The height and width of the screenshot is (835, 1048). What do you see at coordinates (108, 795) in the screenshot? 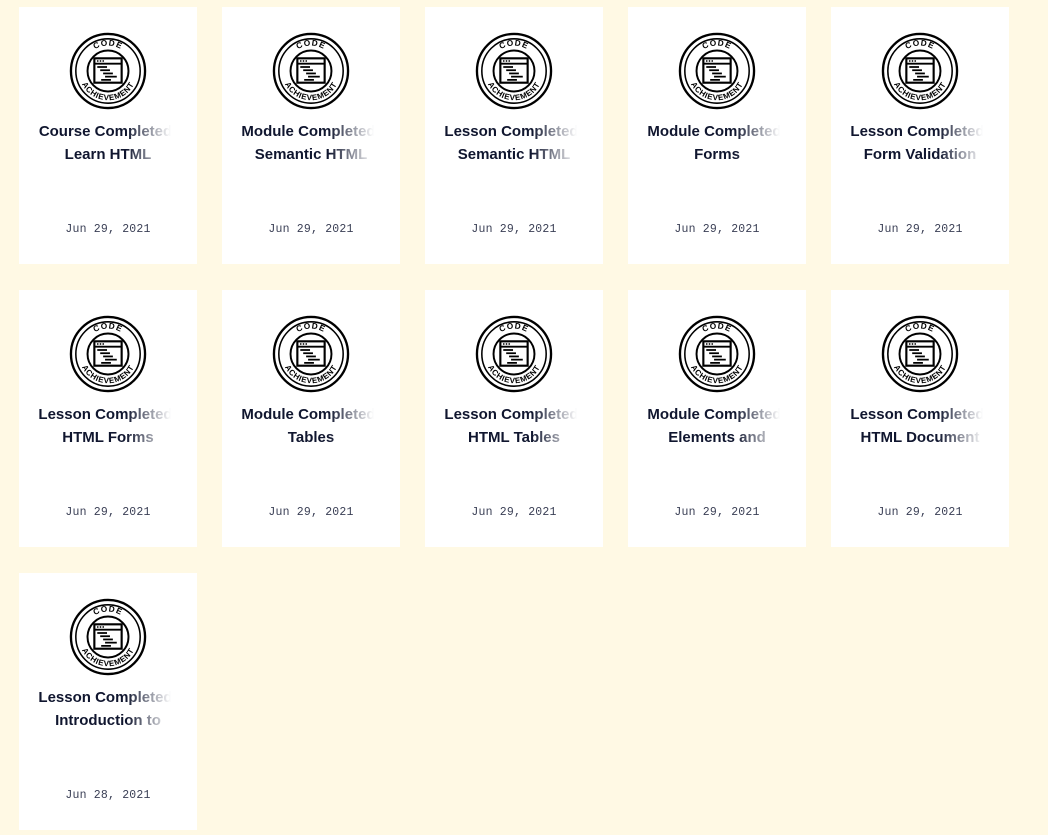
I see `achievement-date: Jun 28, 2021` at bounding box center [108, 795].